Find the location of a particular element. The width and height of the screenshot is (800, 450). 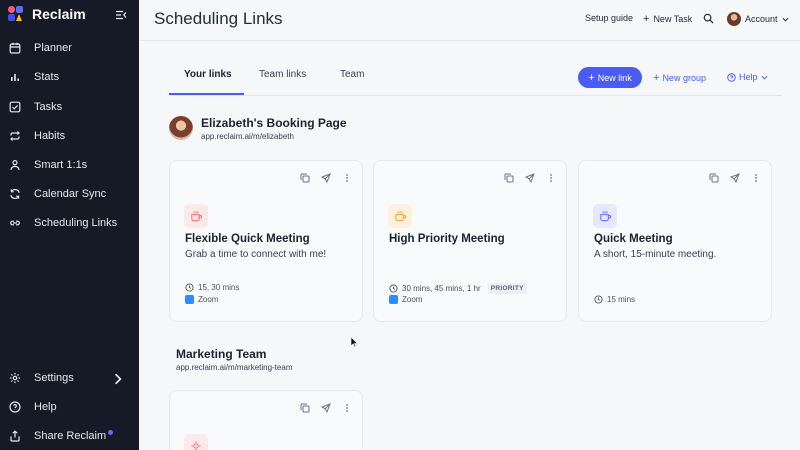

sidebar-item-smart-1-1s: Smart 1:1s is located at coordinates (69, 165).